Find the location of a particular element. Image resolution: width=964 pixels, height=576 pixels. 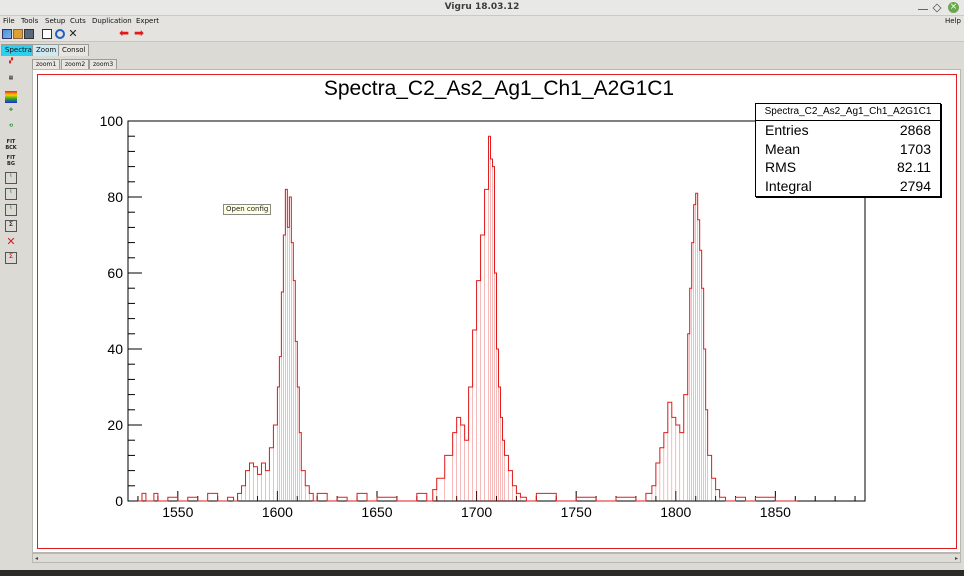

stats-value: 1703 is located at coordinates (915, 148).